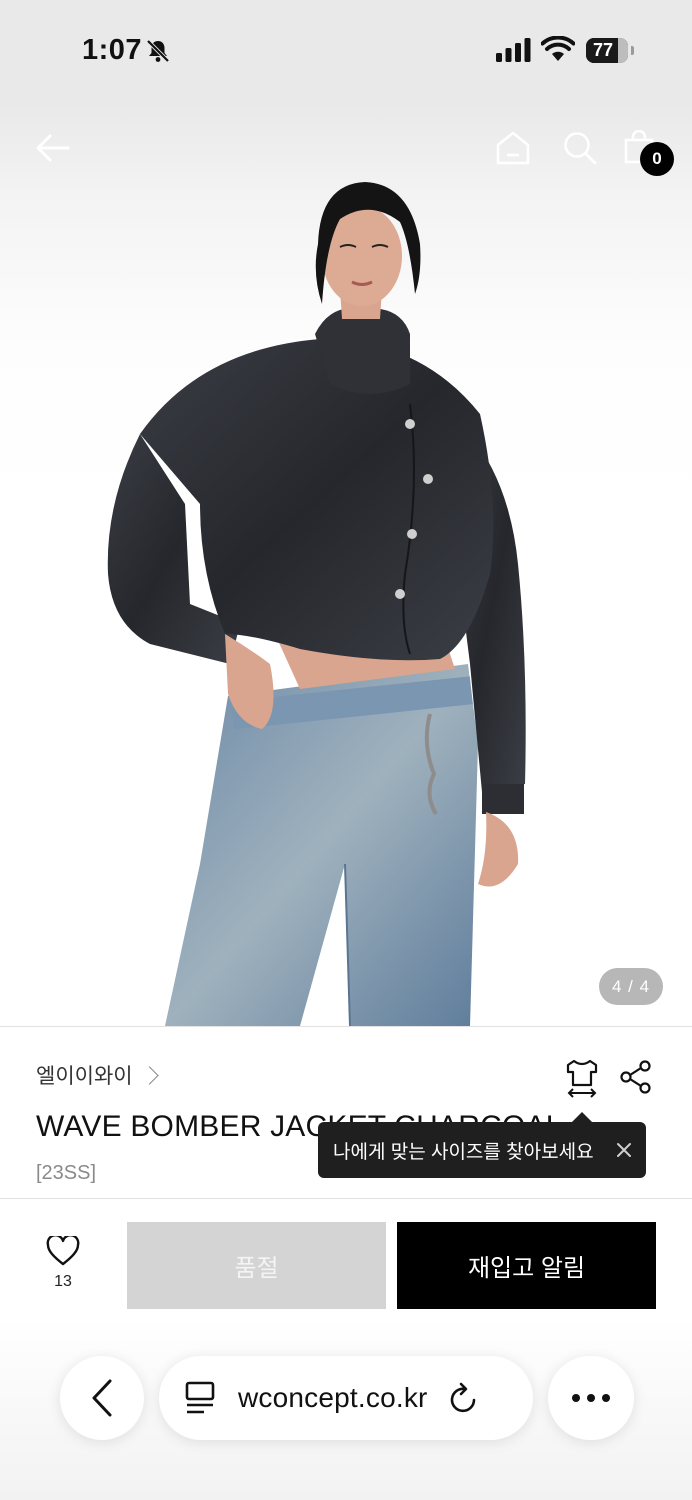  I want to click on image-counter: 4 / 4, so click(631, 986).